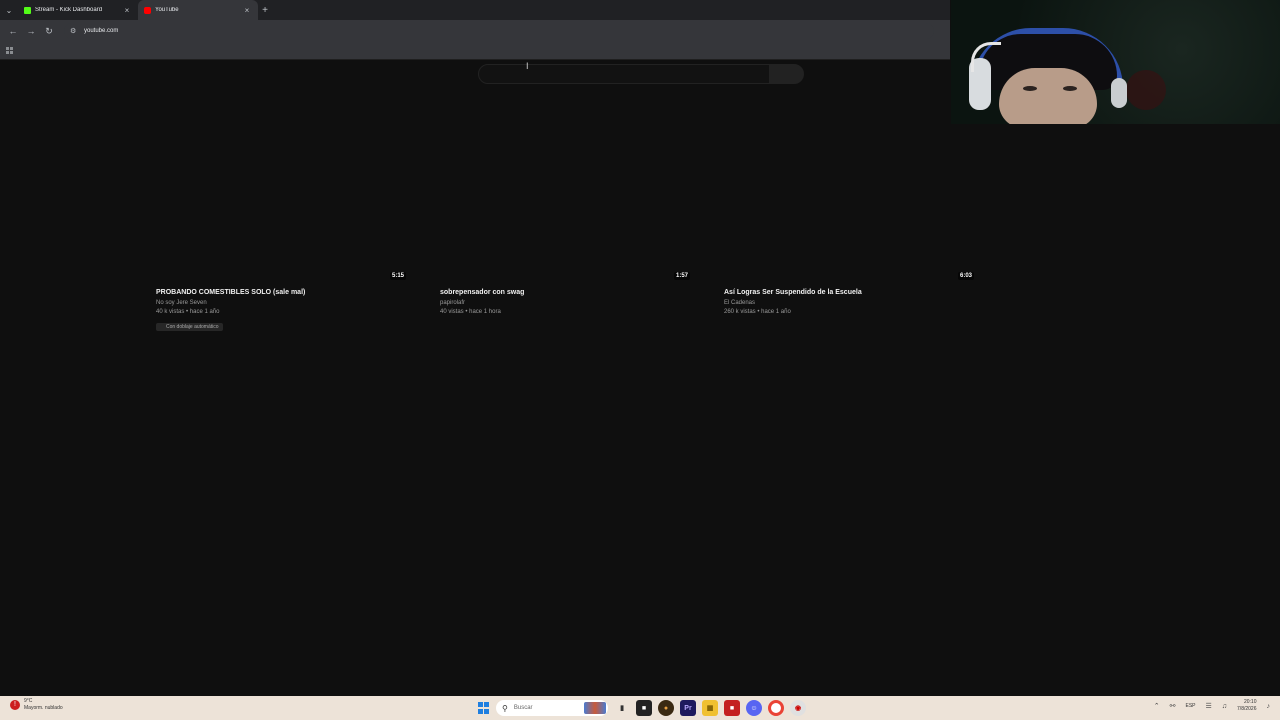 The image size is (1280, 720). Describe the element at coordinates (49, 31) in the screenshot. I see `reload-icon: ↻` at that location.